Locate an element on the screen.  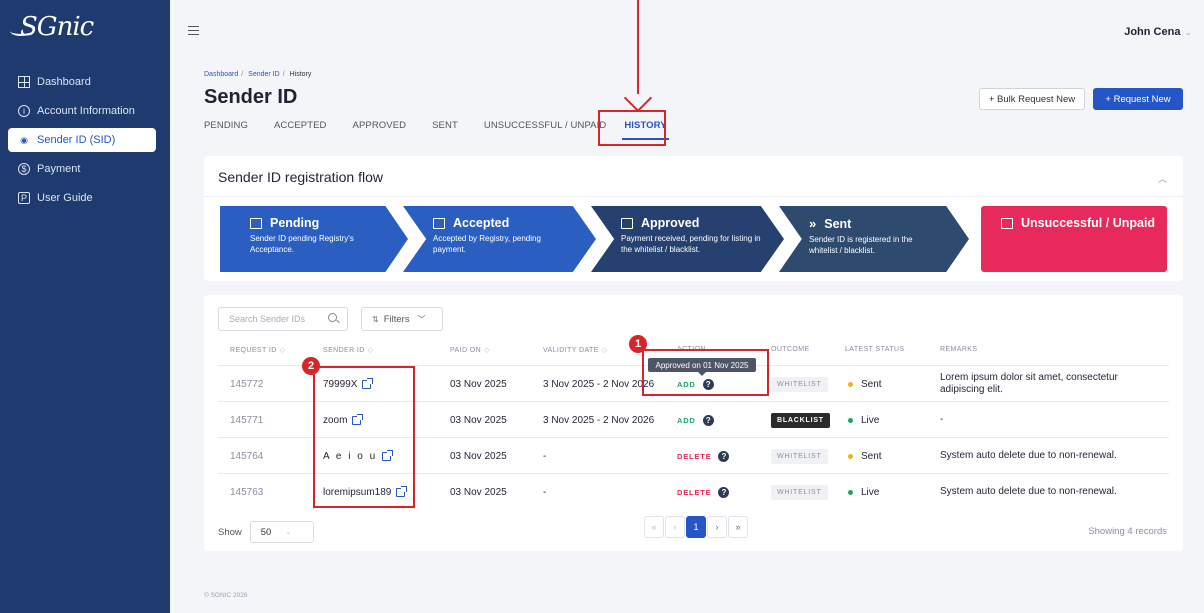
col-validity-date: VALIDITY DATE ◇ is located at coordinates (575, 350).